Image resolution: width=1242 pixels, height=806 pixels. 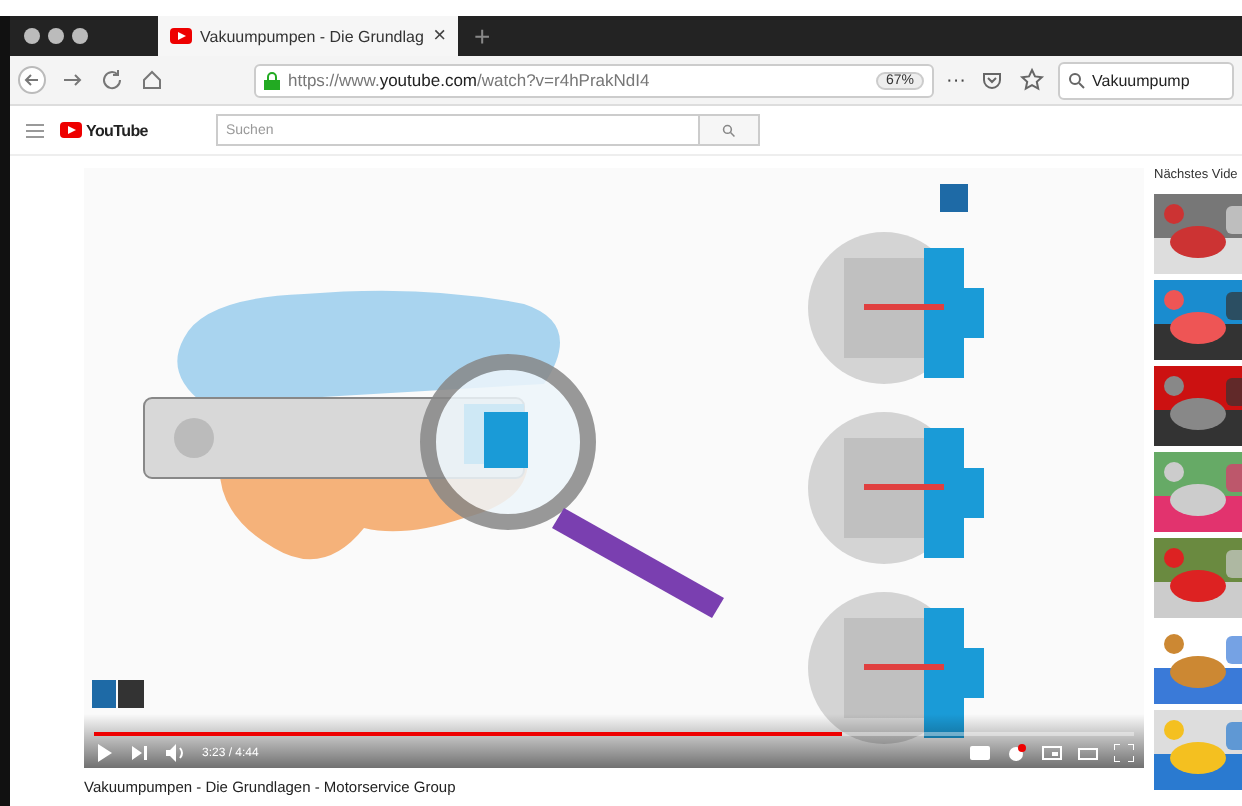 I want to click on settings-button, so click(x=1016, y=753).